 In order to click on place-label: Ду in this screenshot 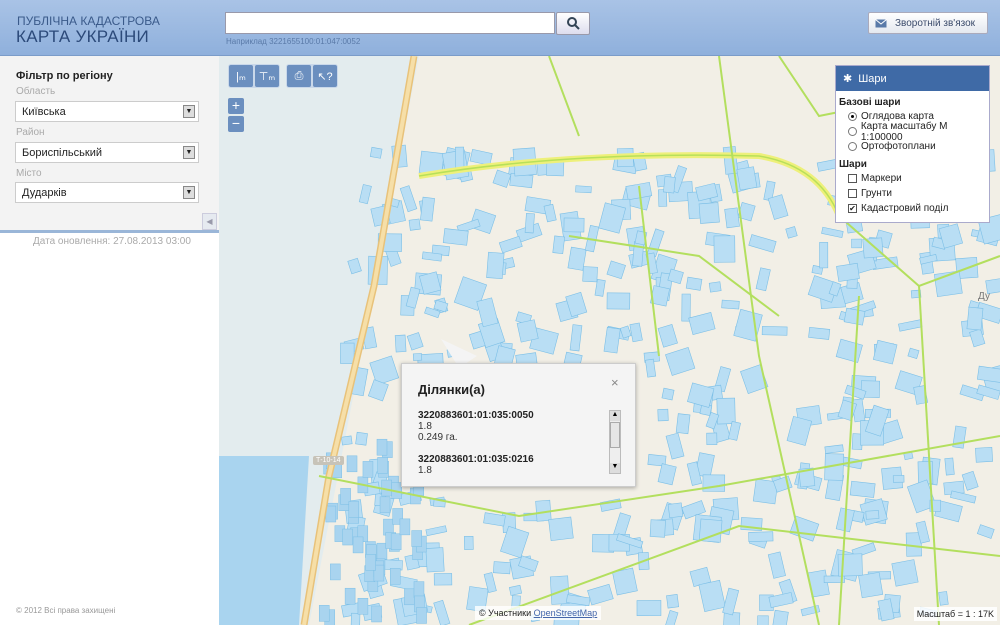, I will do `click(984, 296)`.